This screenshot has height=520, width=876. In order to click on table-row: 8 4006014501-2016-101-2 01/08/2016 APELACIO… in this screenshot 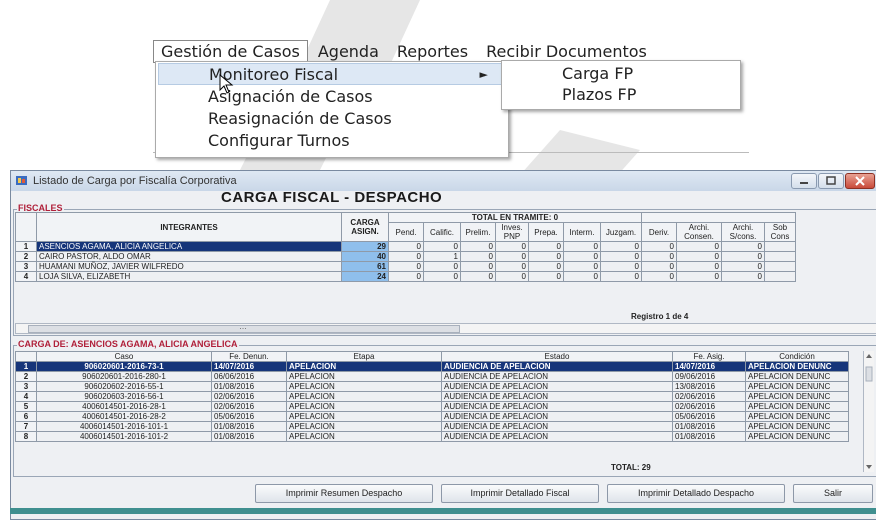, I will do `click(432, 436)`.